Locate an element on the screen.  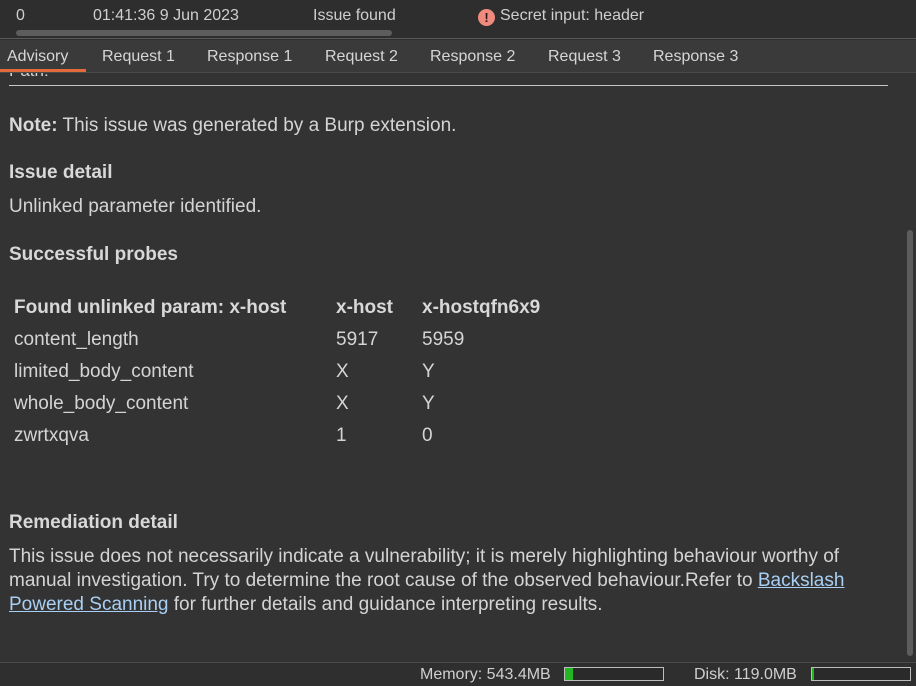
tab-request-3: Request 3 is located at coordinates (584, 57).